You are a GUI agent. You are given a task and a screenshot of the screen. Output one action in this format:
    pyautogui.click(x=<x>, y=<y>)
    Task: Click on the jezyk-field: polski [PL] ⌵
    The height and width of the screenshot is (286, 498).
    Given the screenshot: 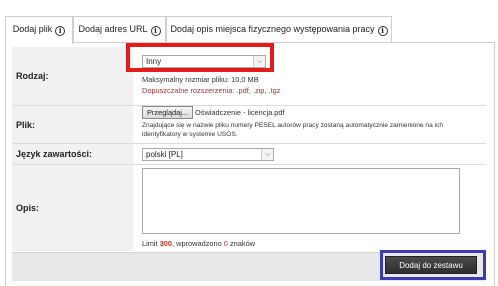 What is the action you would take?
    pyautogui.click(x=309, y=154)
    